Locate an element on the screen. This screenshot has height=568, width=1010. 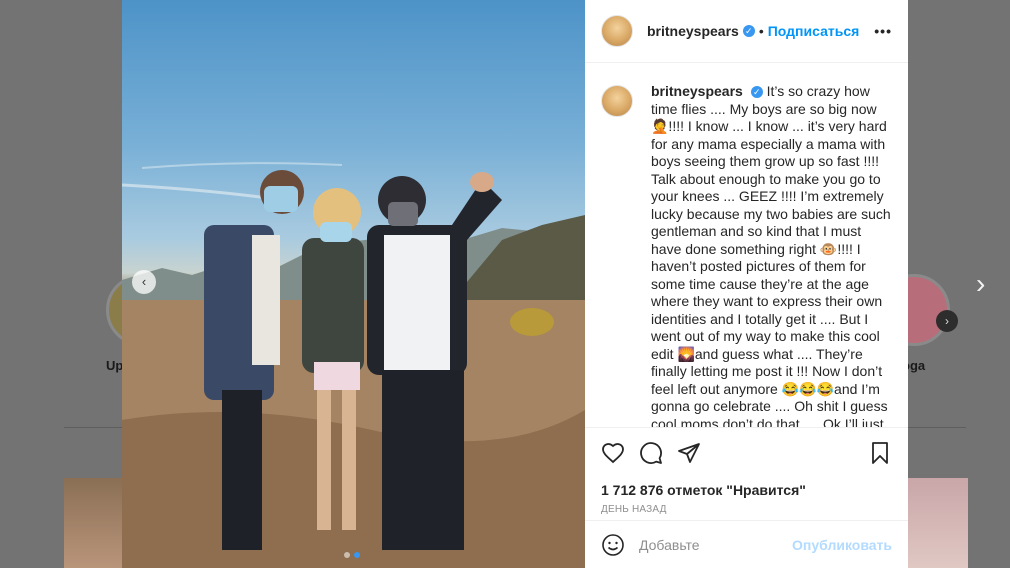
next-post-arrow-icon: › is located at coordinates (980, 284).